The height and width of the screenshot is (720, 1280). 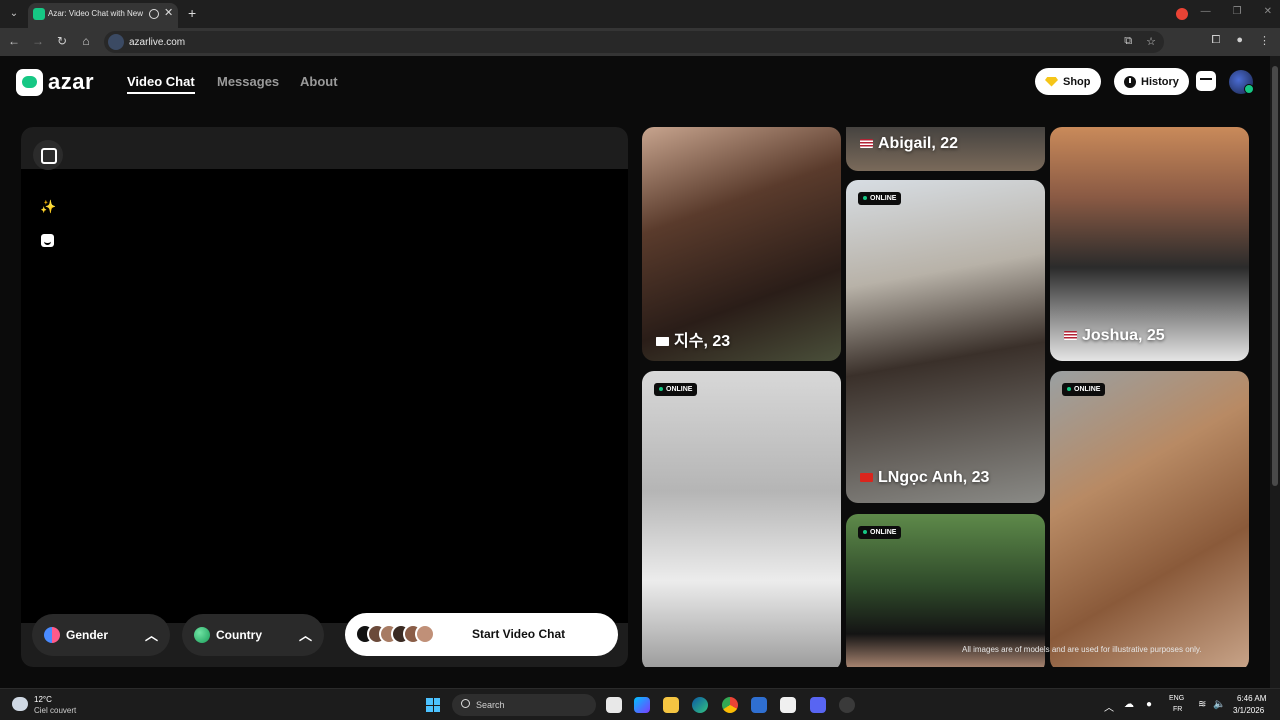 What do you see at coordinates (161, 93) in the screenshot?
I see `nav-active-underline` at bounding box center [161, 93].